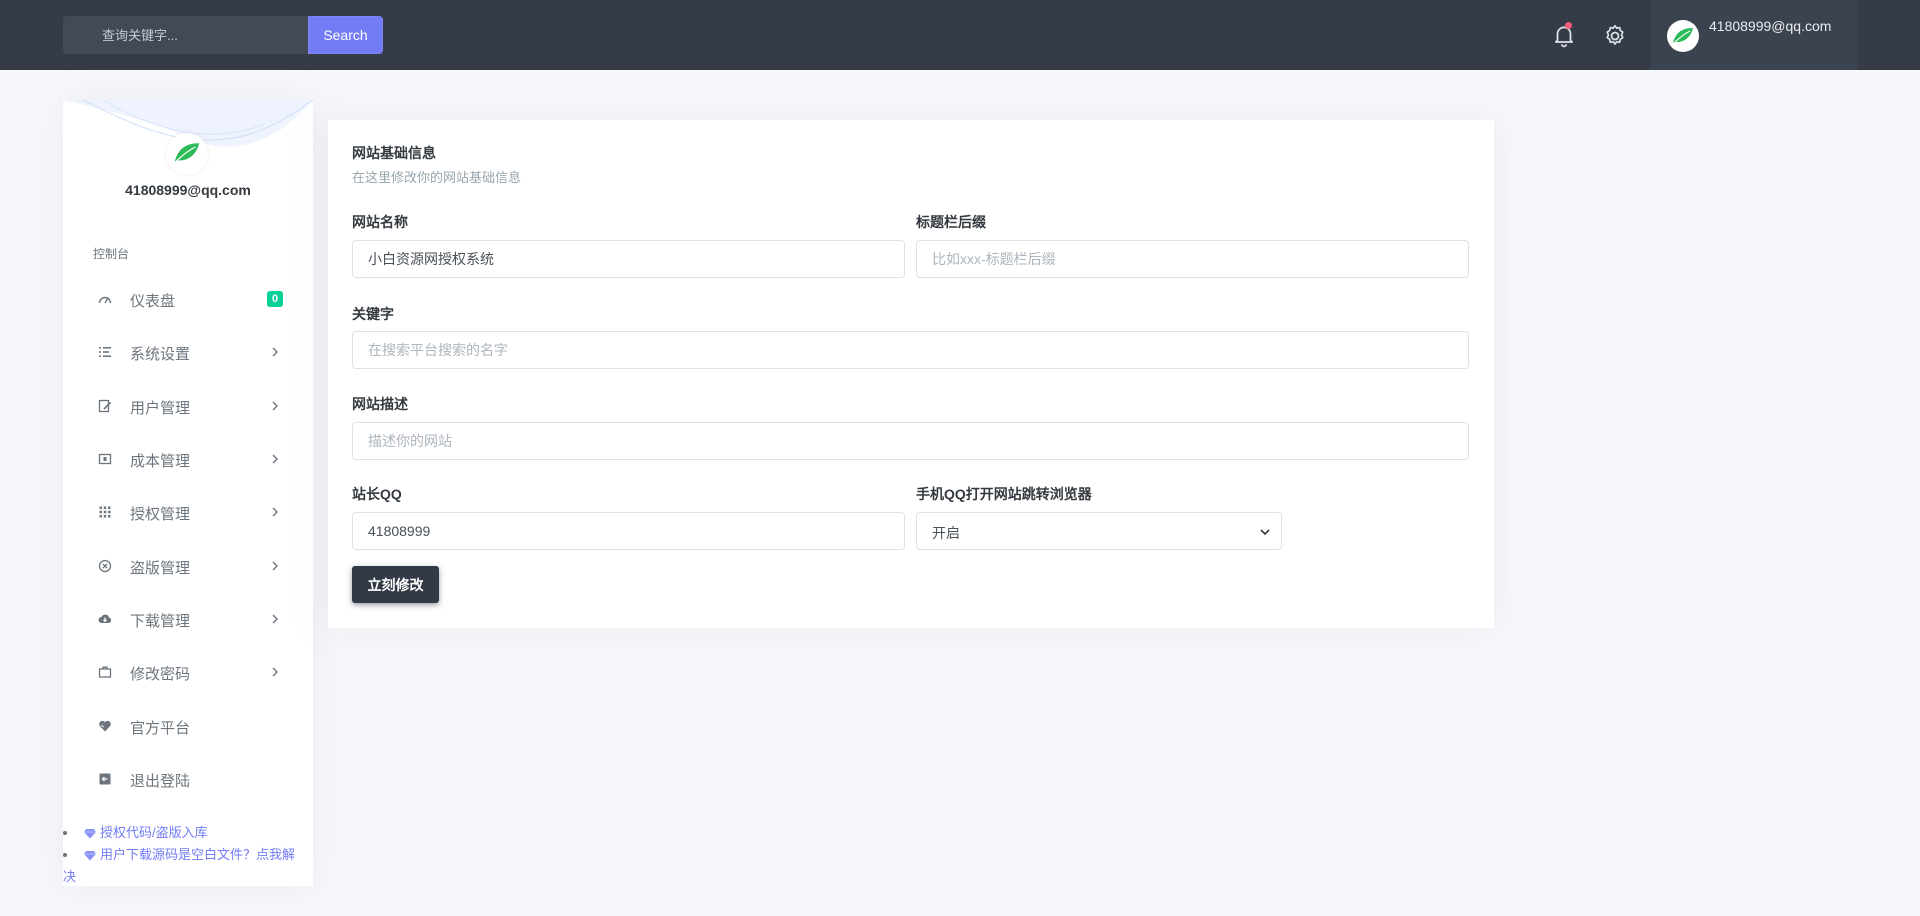 This screenshot has width=1920, height=916. Describe the element at coordinates (105, 512) in the screenshot. I see `grid-icon` at that location.